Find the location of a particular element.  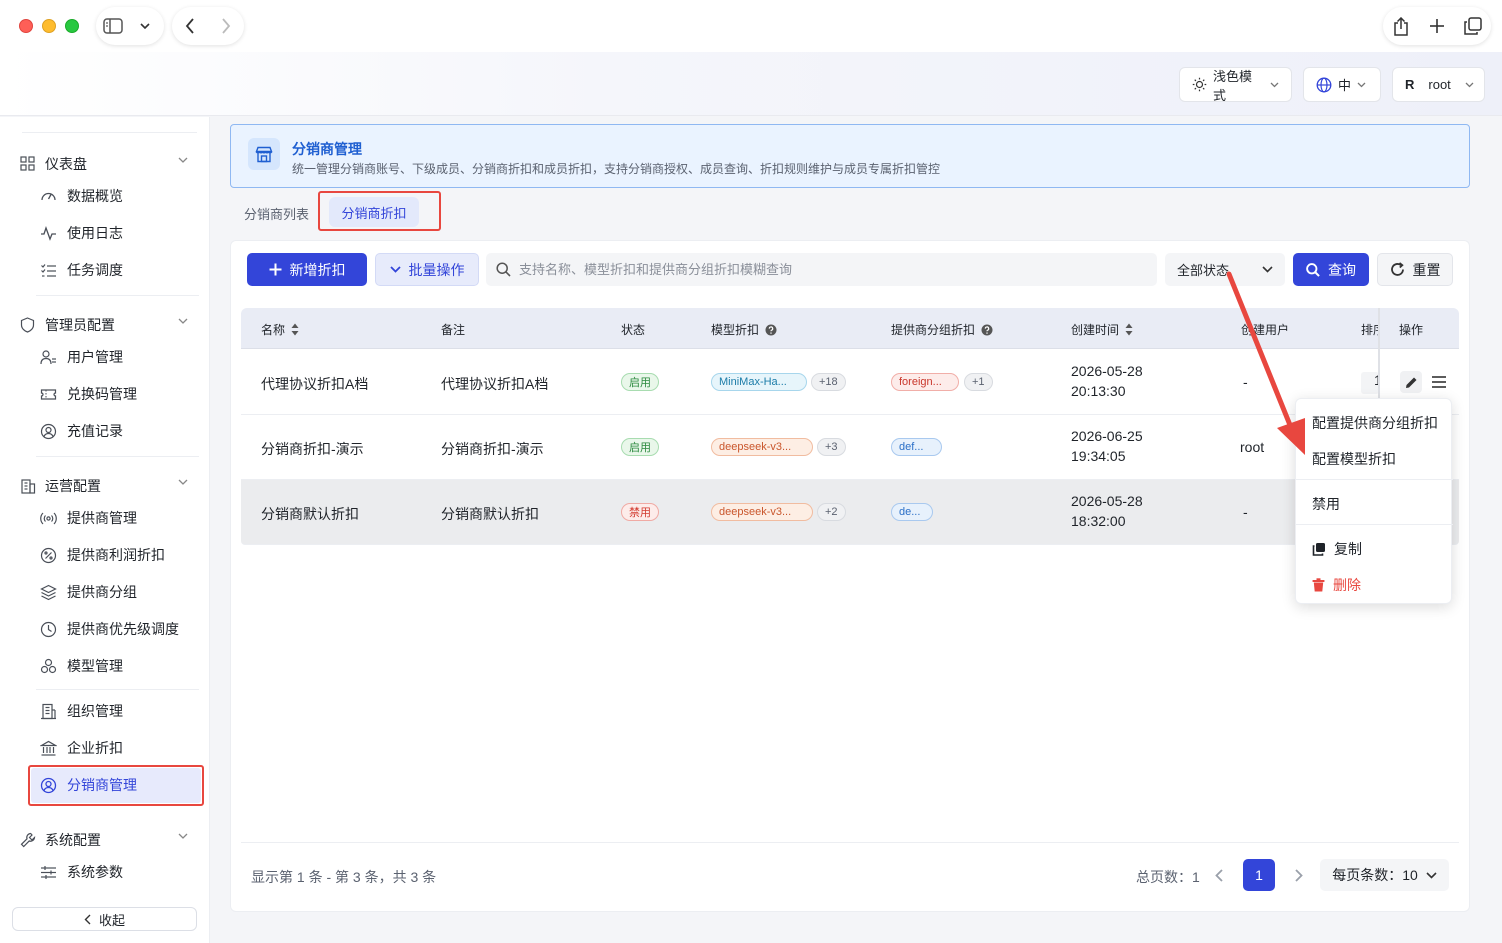

row-name: 分销商折扣-演示 is located at coordinates (312, 449).